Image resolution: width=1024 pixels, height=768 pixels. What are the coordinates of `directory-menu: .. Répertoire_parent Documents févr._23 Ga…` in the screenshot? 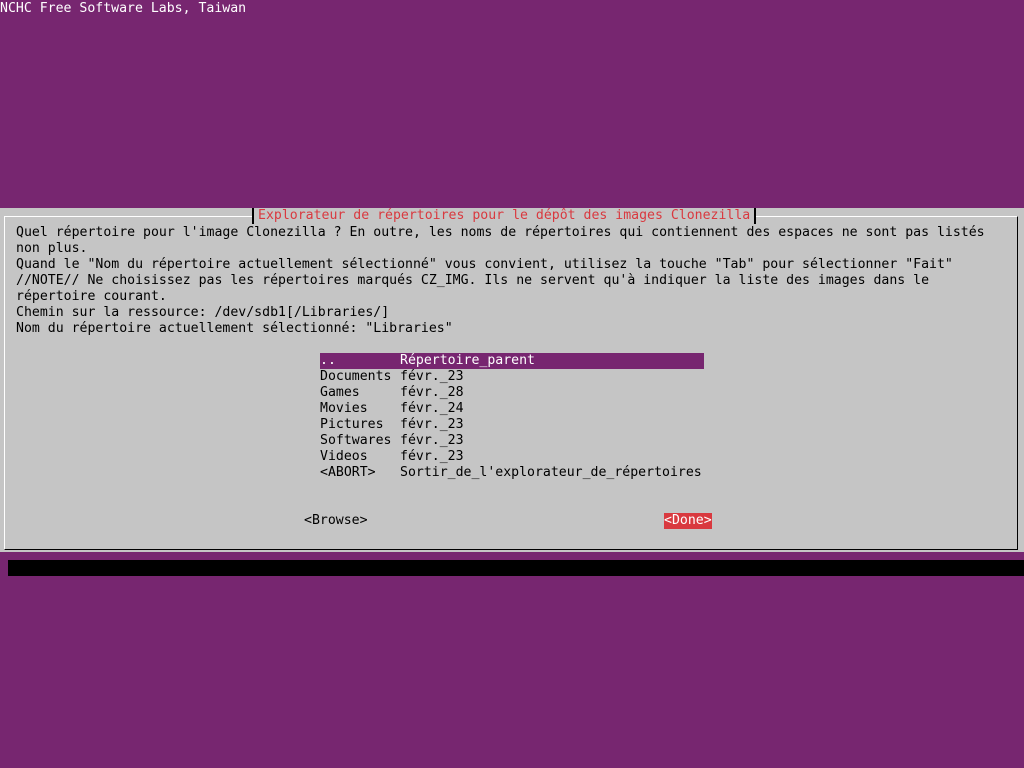 It's located at (512, 417).